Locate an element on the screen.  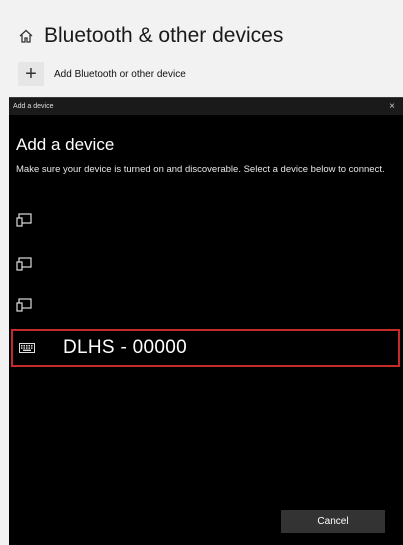
device-name: DLHS - 00000 is located at coordinates (125, 347).